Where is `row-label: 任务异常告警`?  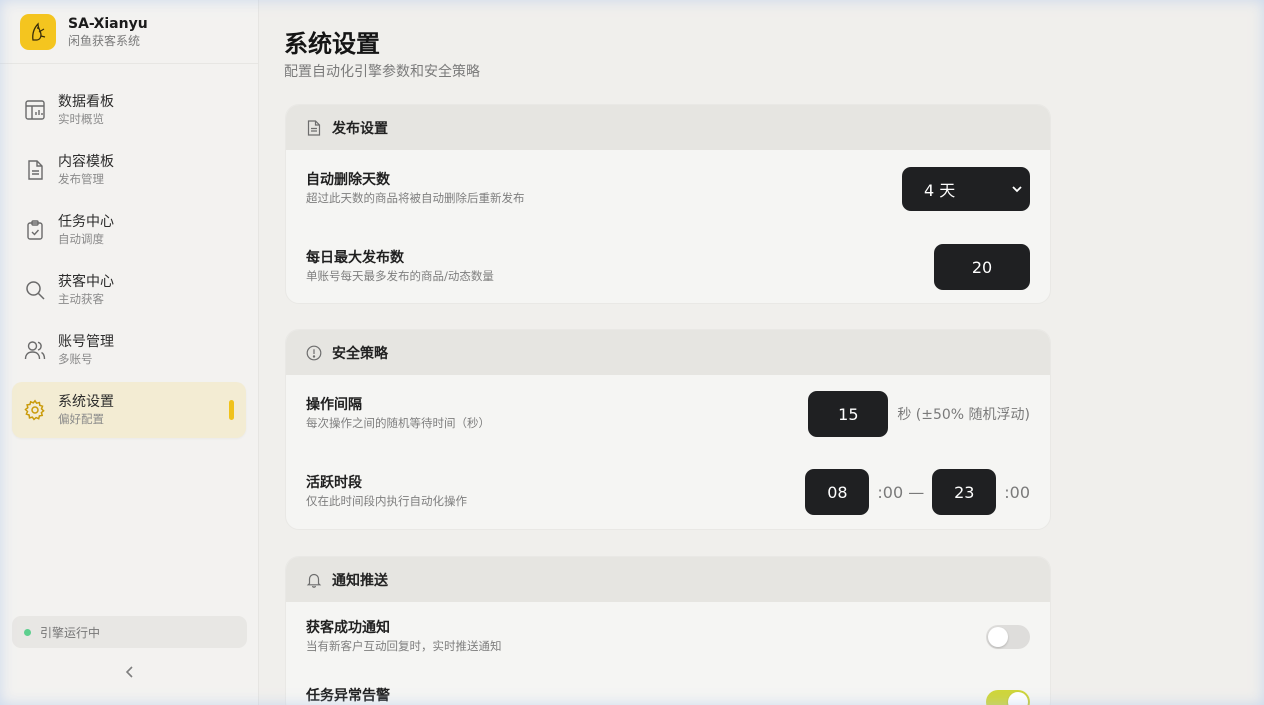 row-label: 任务异常告警 is located at coordinates (348, 696).